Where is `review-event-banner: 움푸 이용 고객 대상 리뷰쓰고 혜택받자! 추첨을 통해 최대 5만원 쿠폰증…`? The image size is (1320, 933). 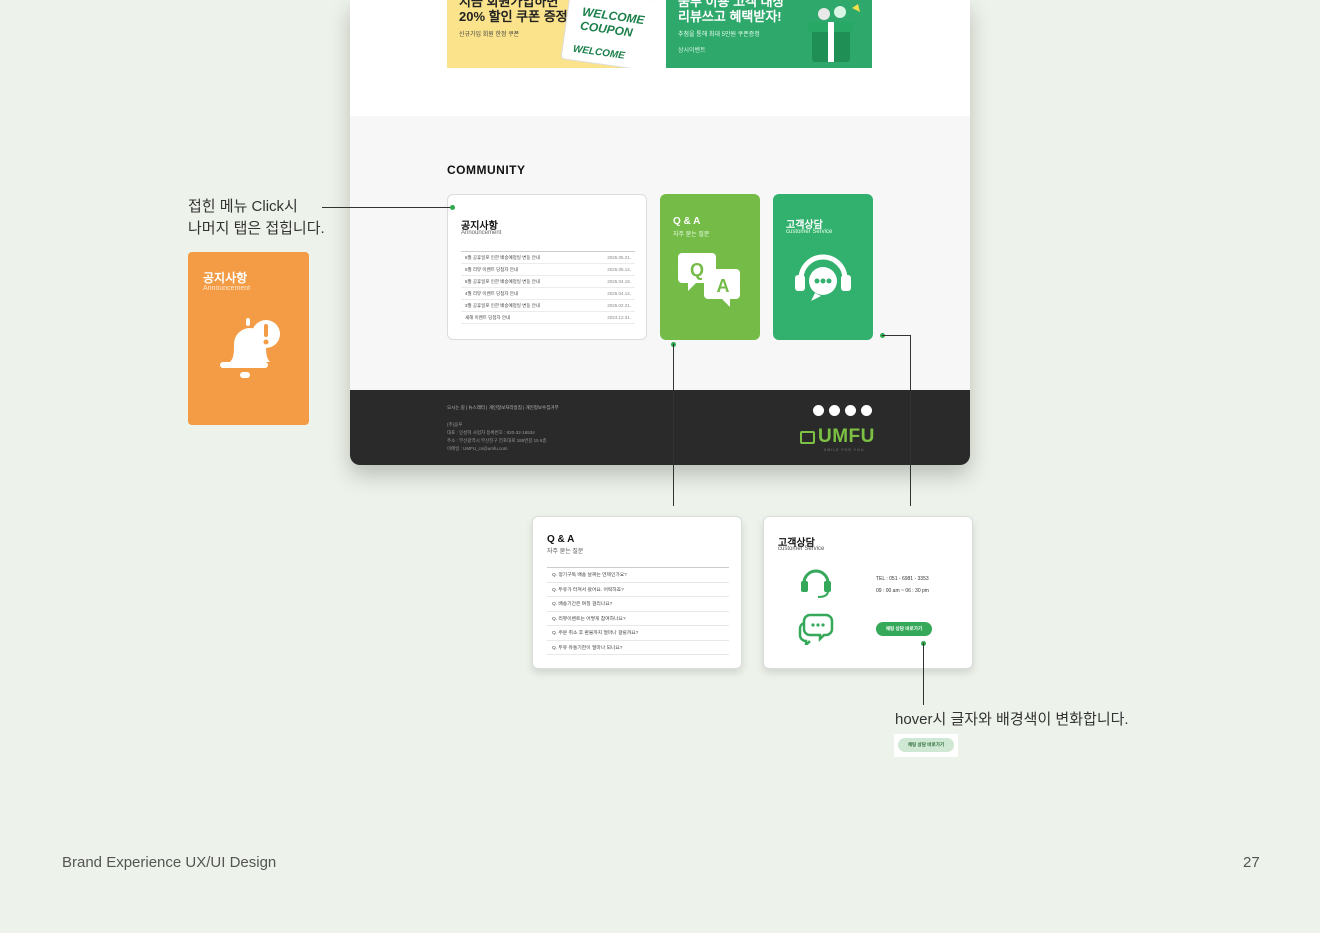 review-event-banner: 움푸 이용 고객 대상 리뷰쓰고 혜택받자! 추첨을 통해 최대 5만원 쿠폰증… is located at coordinates (769, 34).